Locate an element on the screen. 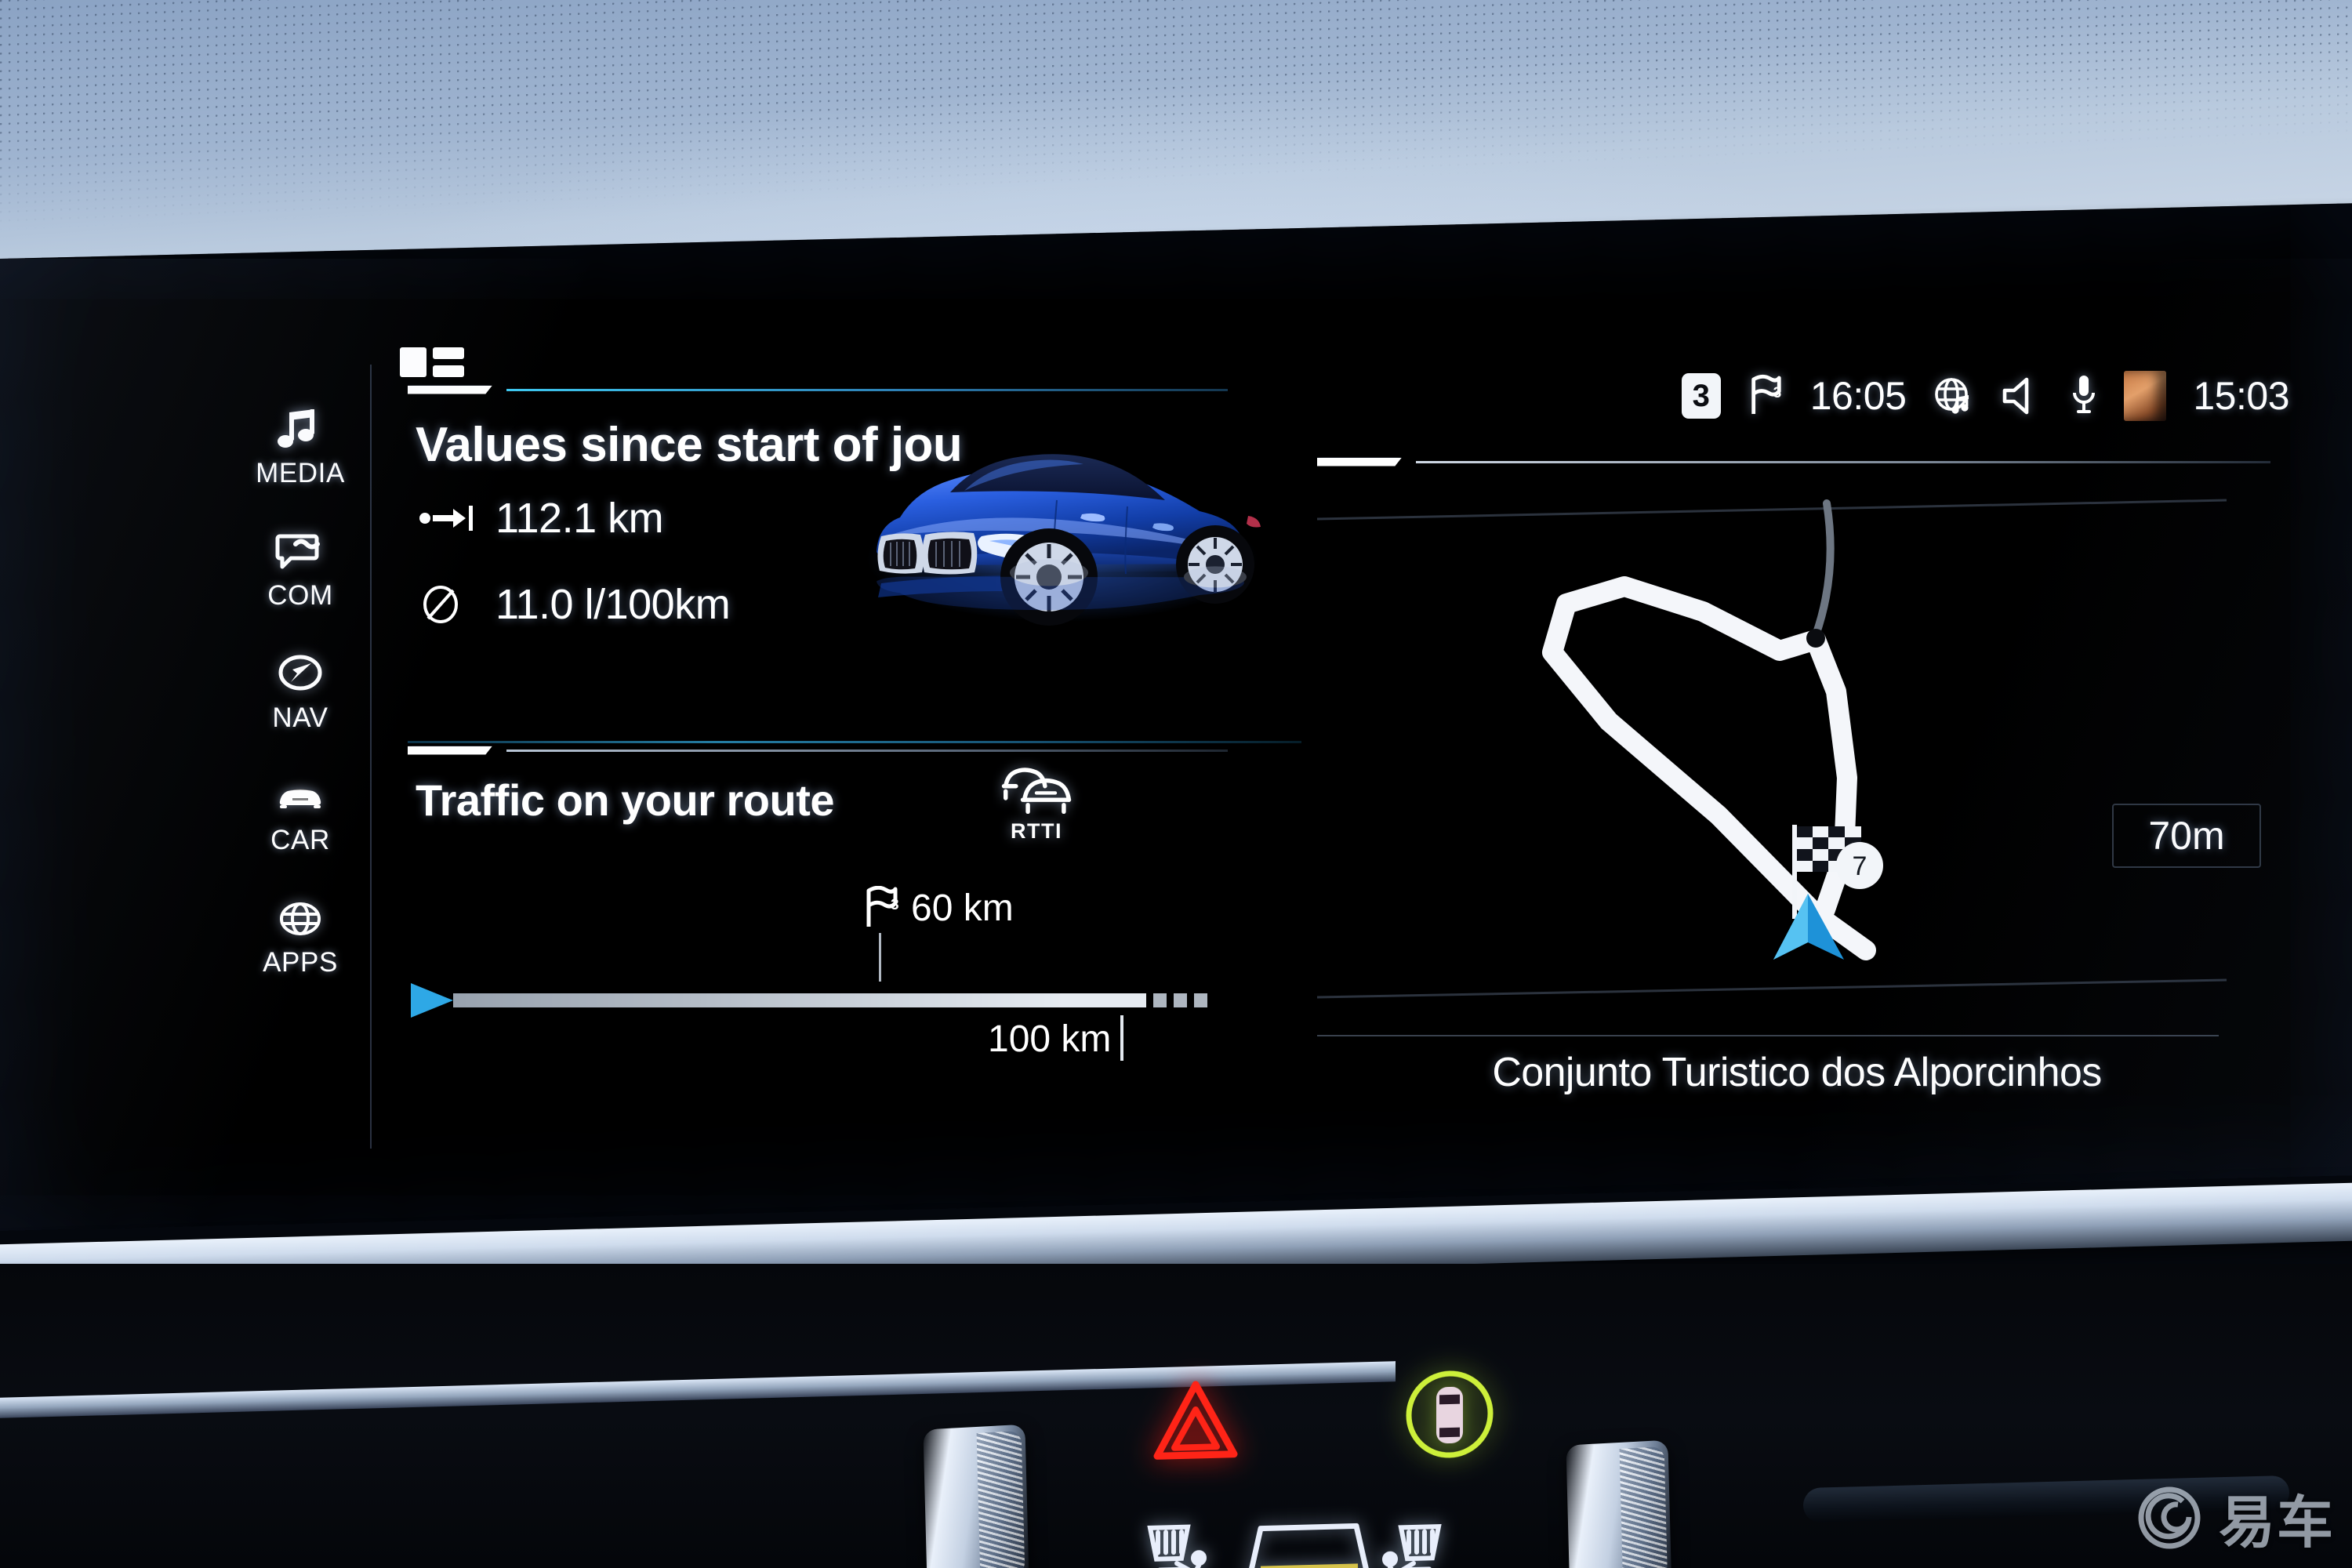  average-consumption-row: 11.0 l/100km is located at coordinates (574, 604).